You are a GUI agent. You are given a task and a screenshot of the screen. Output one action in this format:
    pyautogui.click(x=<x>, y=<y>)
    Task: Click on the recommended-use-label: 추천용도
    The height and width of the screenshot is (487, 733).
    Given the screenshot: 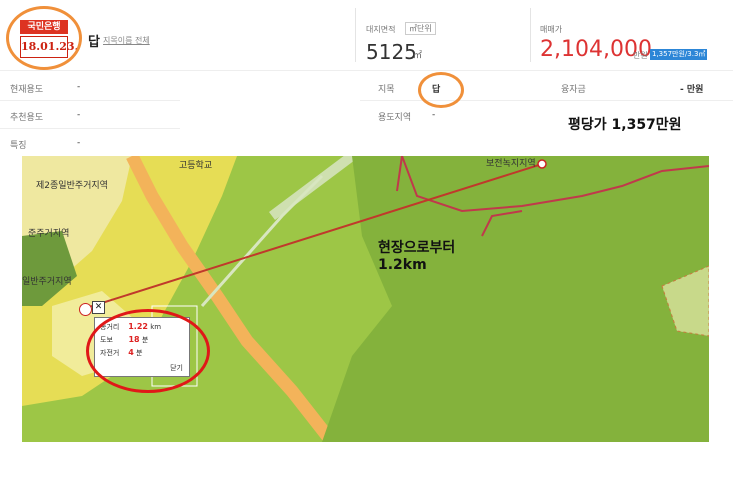 What is the action you would take?
    pyautogui.click(x=27, y=118)
    